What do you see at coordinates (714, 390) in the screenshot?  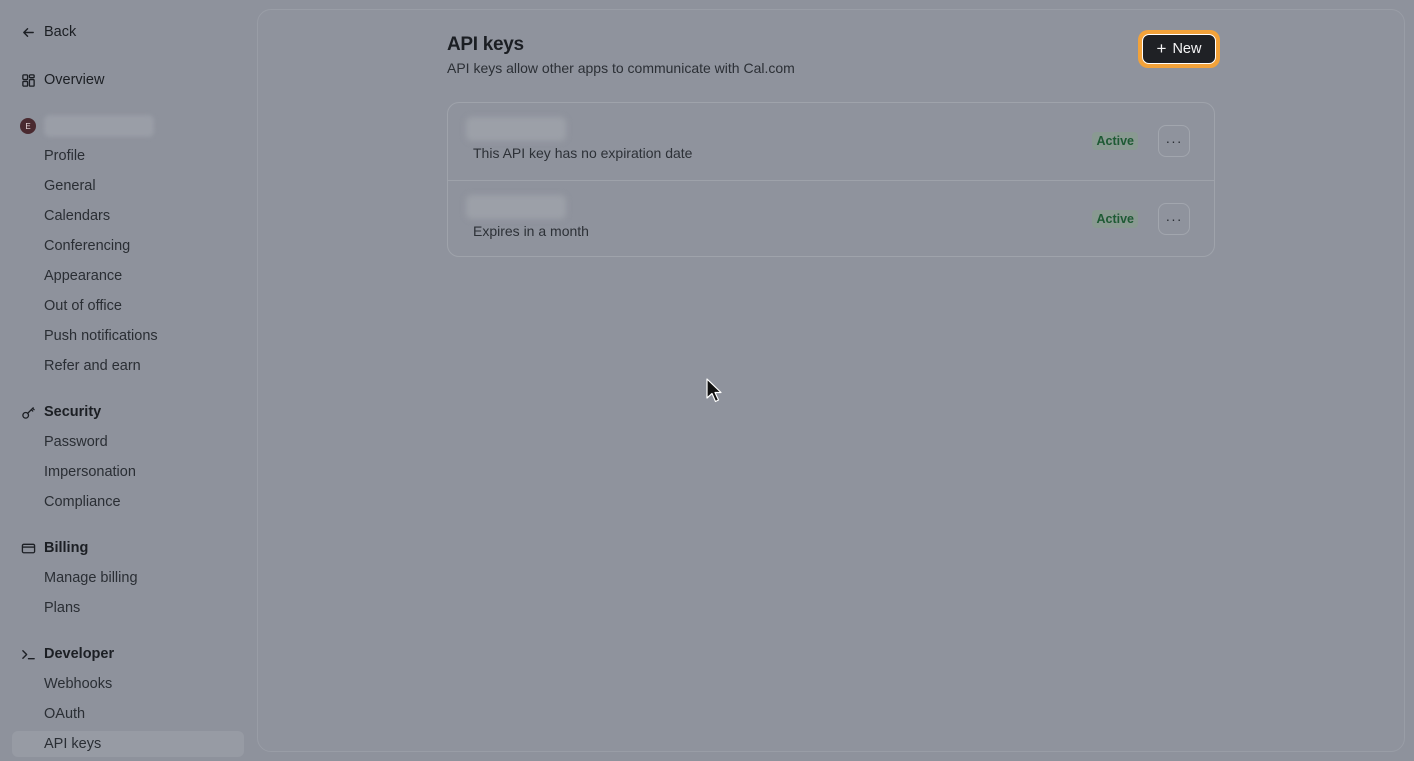 I see `mouse-cursor-icon` at bounding box center [714, 390].